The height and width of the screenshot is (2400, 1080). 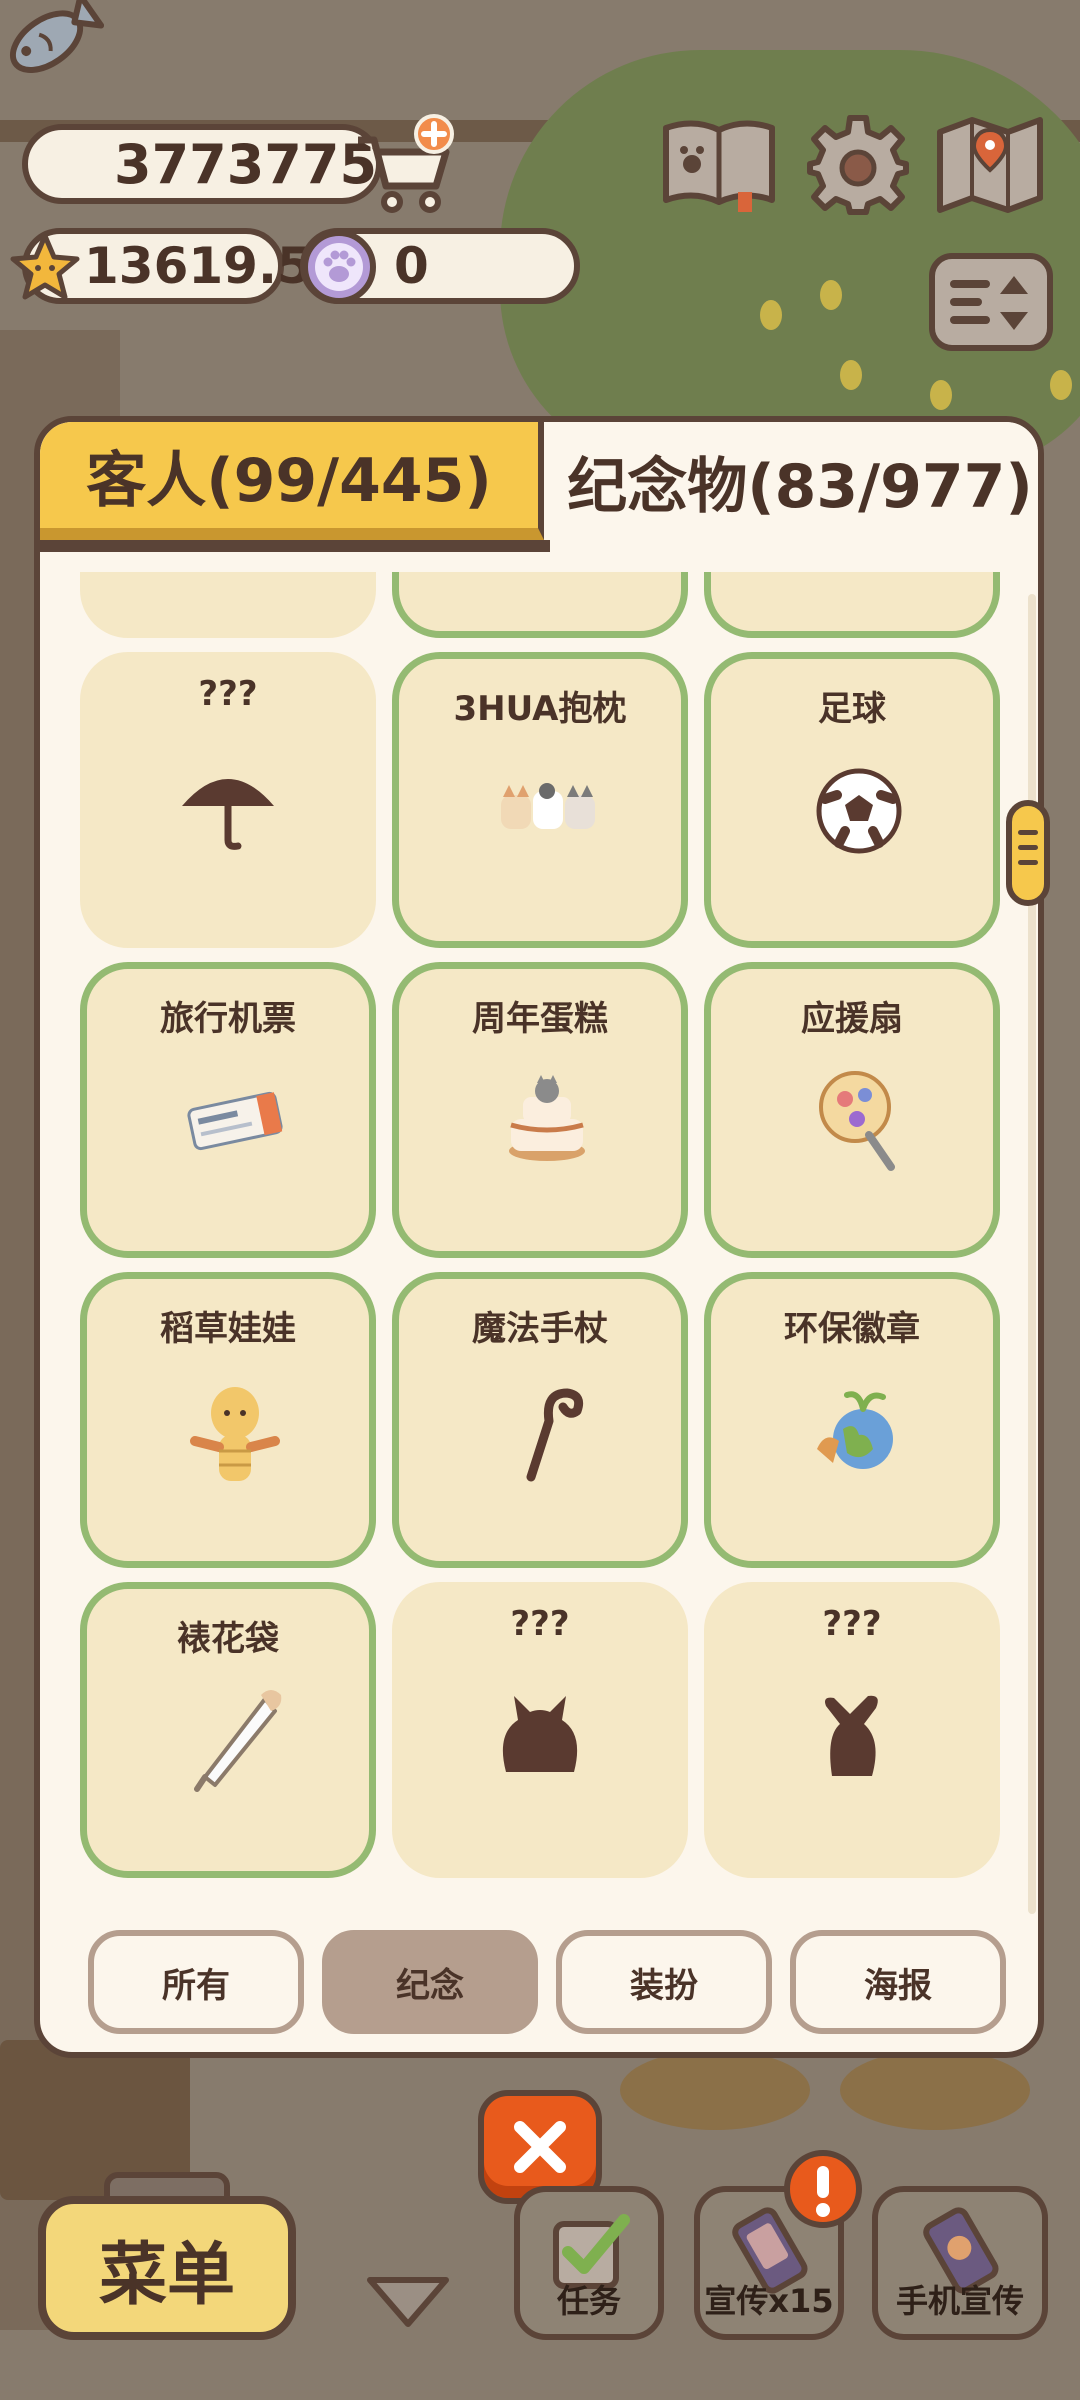 What do you see at coordinates (196, 1982) in the screenshot?
I see `filter-all: 所有` at bounding box center [196, 1982].